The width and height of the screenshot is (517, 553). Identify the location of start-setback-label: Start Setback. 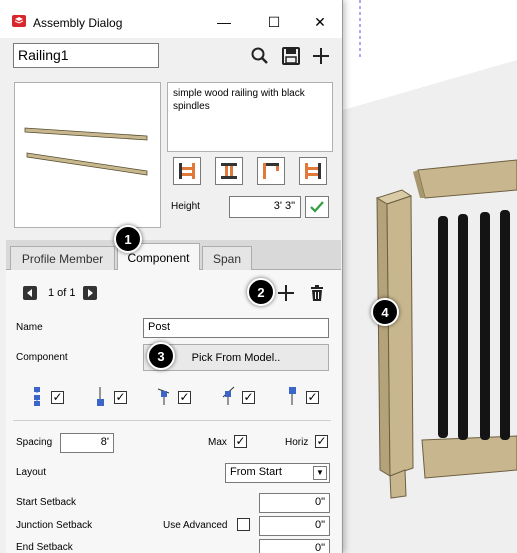
(46, 502).